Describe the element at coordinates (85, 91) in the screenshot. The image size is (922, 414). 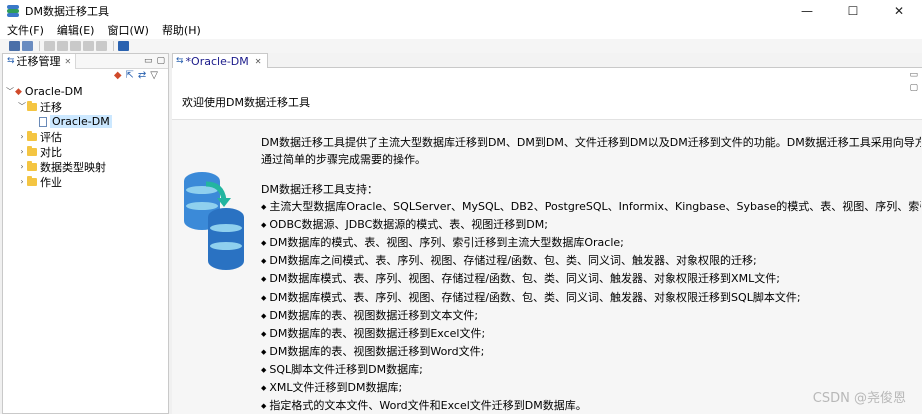
I see `tree-root: ﹀ ◆ Oracle-DM` at that location.